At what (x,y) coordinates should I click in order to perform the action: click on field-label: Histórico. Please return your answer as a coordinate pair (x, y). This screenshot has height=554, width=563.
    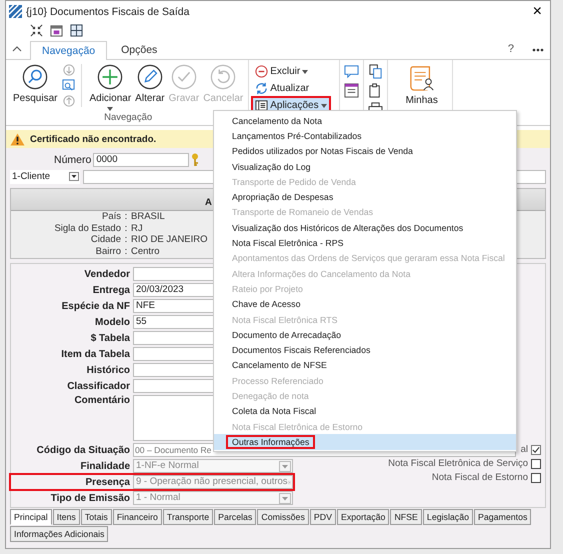
    Looking at the image, I should click on (108, 370).